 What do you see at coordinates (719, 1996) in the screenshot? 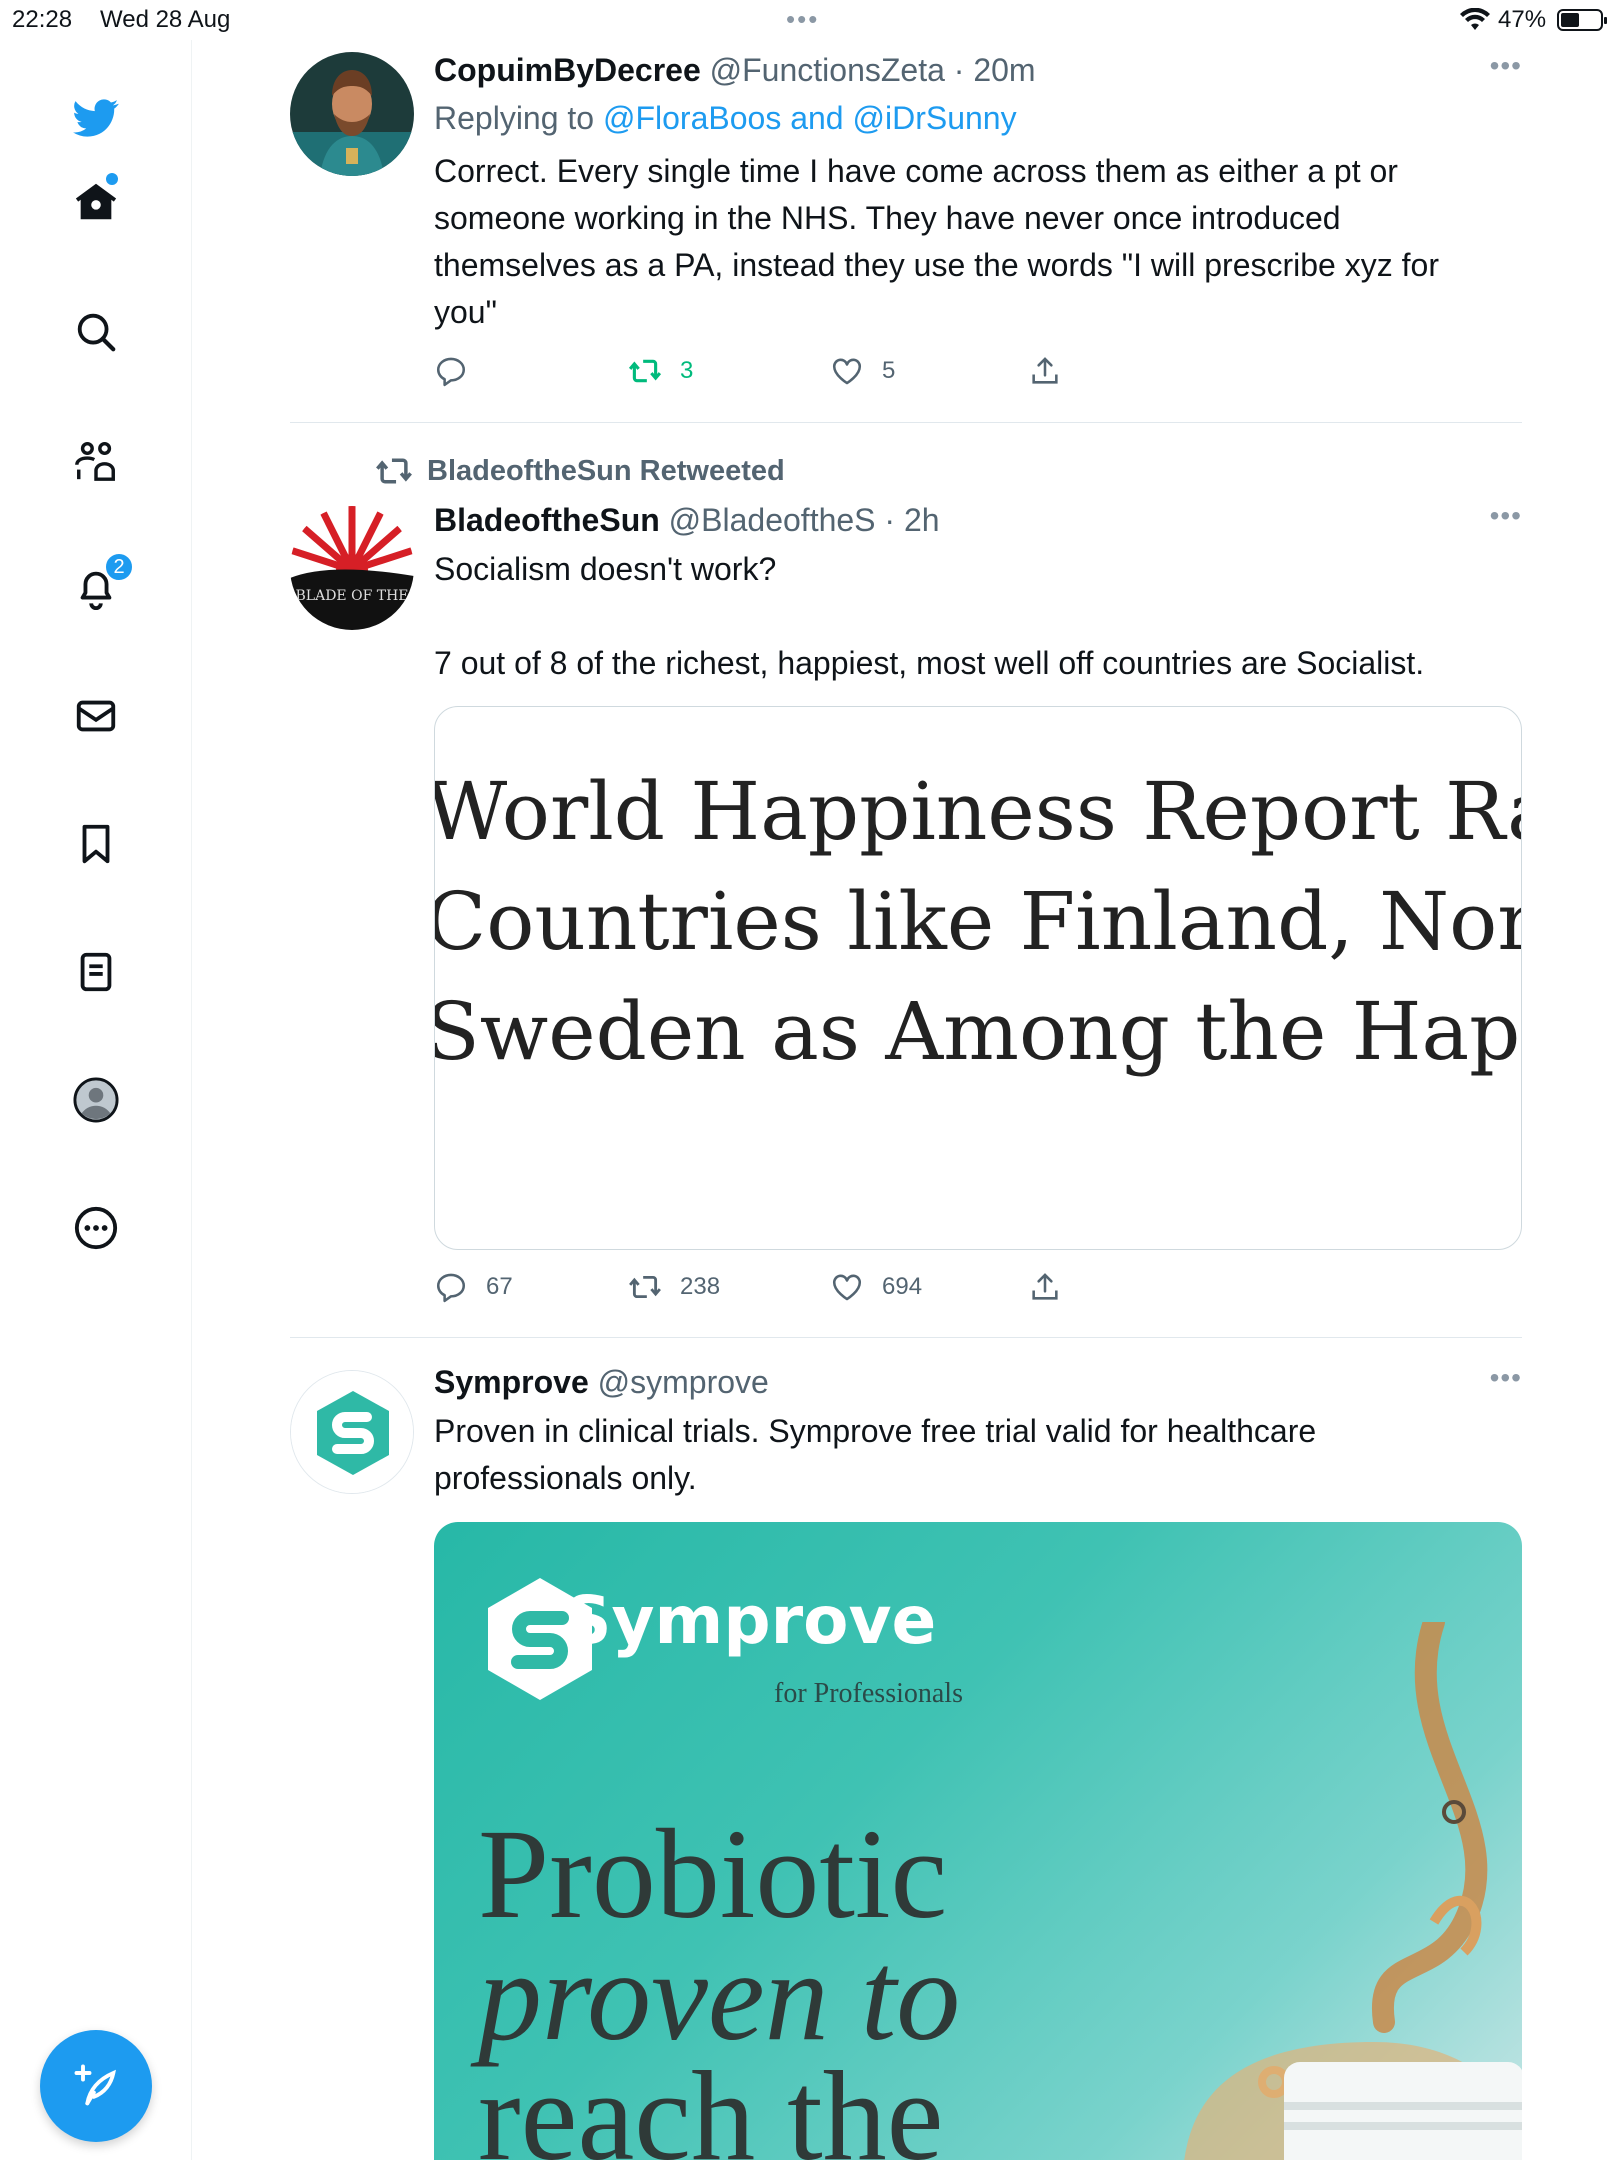
I see `ad-headline-line: proven to` at bounding box center [719, 1996].